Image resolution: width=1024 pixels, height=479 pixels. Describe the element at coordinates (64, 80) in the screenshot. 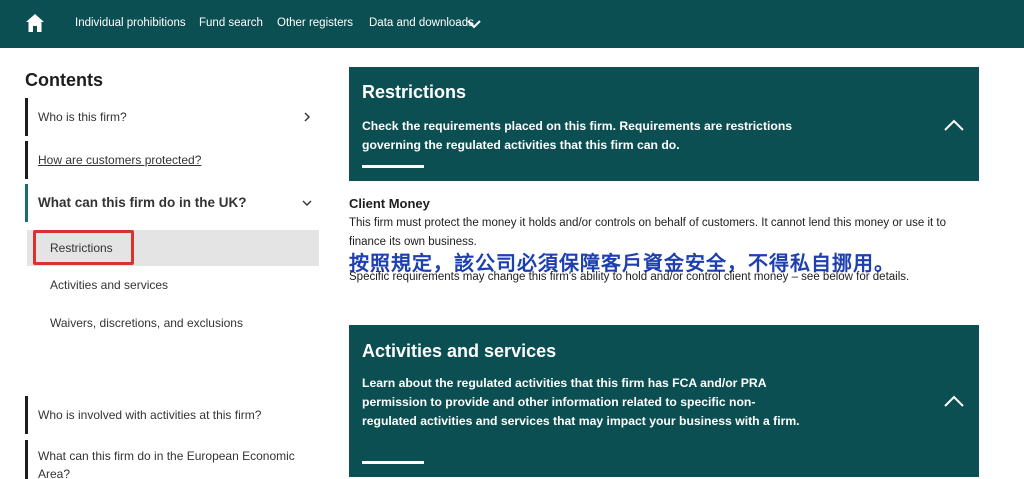

I see `contents-heading: Contents` at that location.